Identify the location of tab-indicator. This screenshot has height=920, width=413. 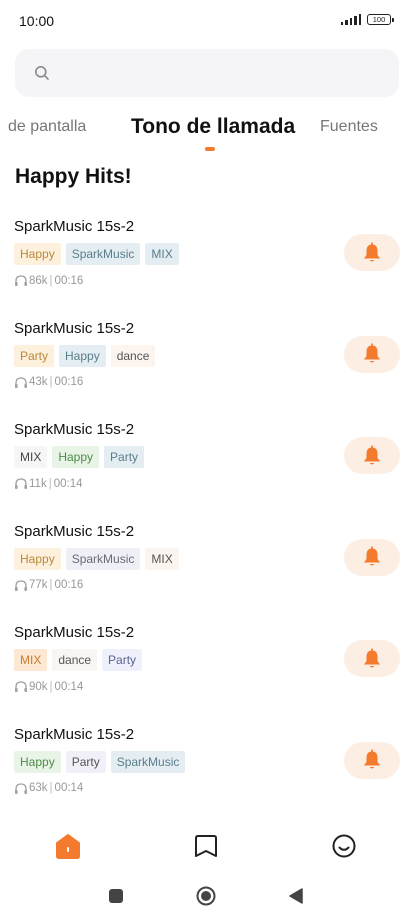
(210, 149).